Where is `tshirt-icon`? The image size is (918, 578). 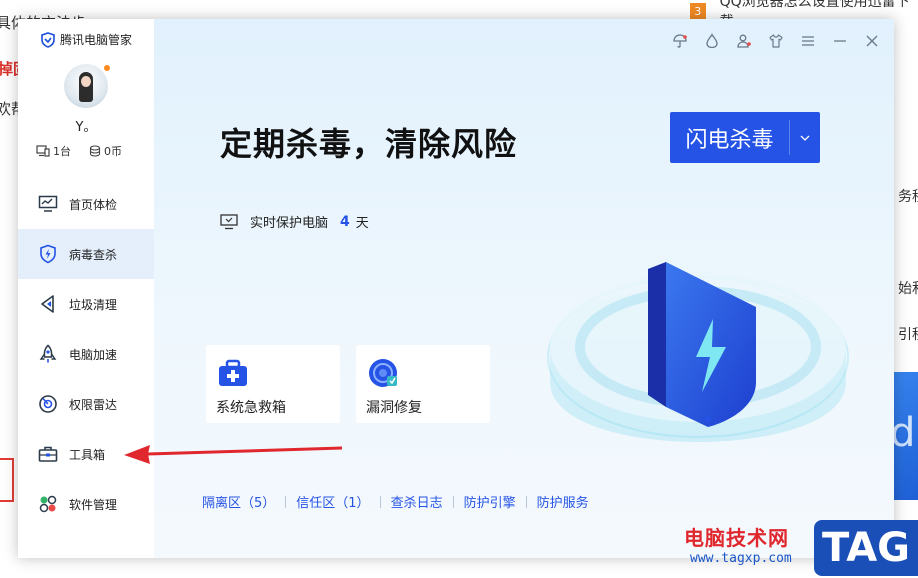 tshirt-icon is located at coordinates (776, 41).